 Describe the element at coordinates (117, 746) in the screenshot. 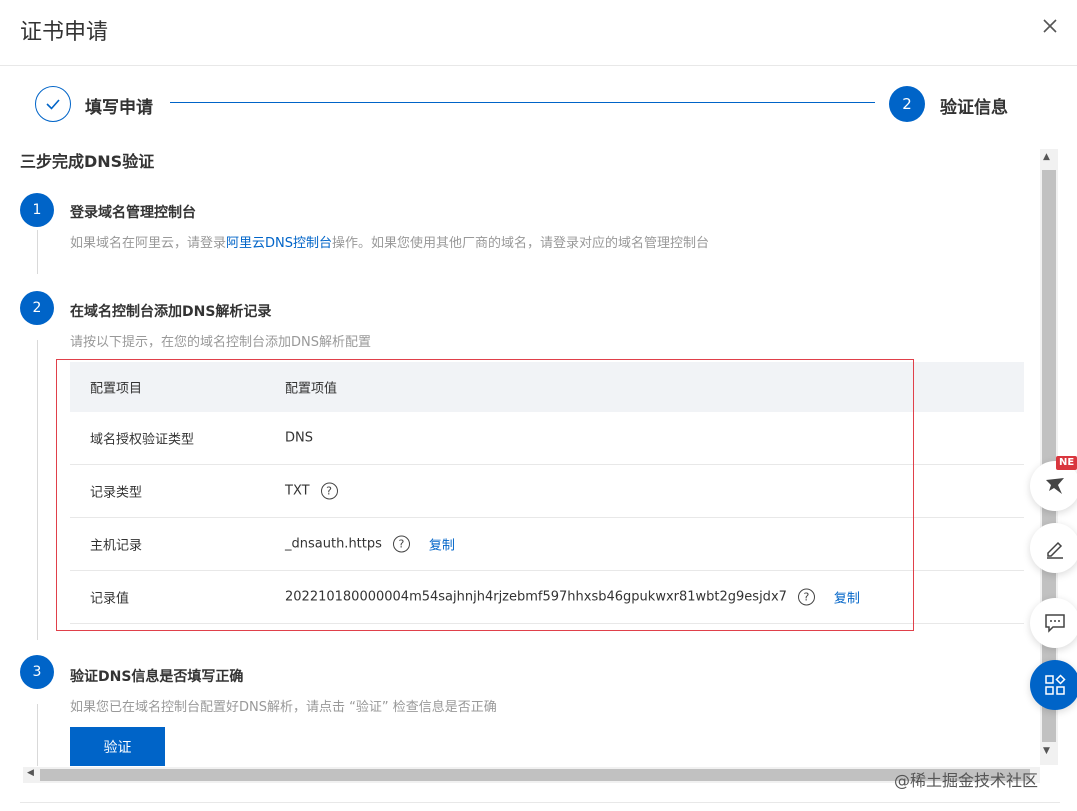

I see `verify-button: 验证` at that location.